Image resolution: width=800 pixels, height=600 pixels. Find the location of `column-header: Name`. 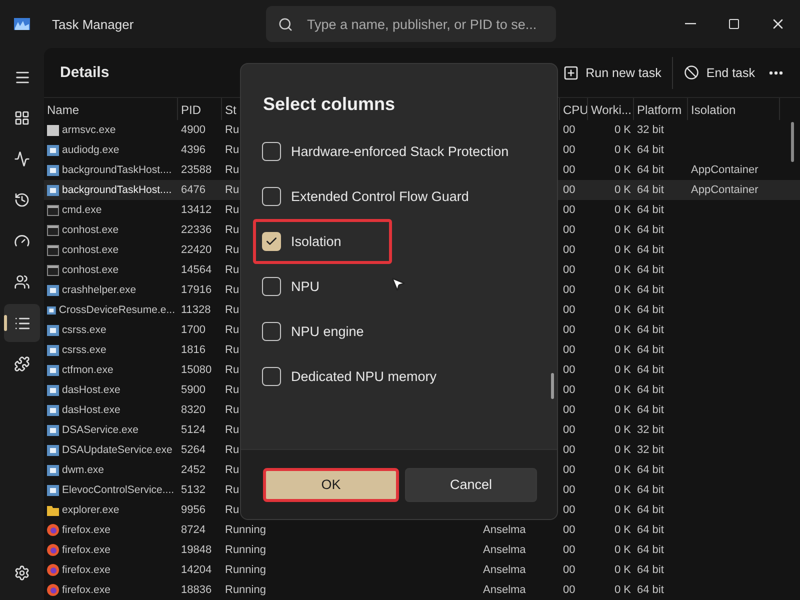

column-header: Name is located at coordinates (63, 110).